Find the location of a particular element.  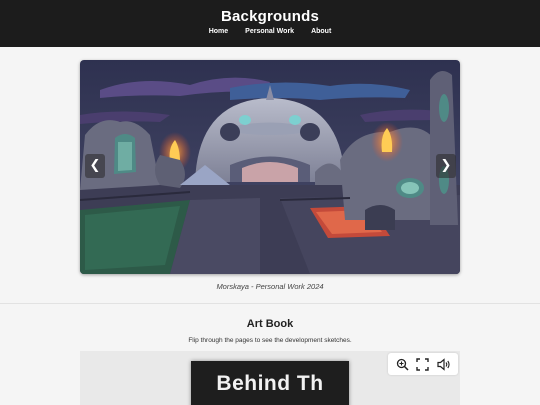

book-cover: Behind Th is located at coordinates (270, 383).